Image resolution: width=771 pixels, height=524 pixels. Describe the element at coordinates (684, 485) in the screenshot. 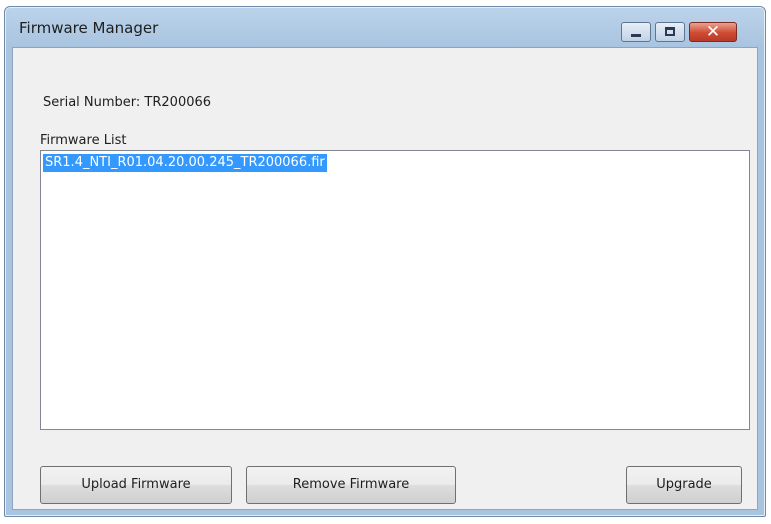

I see `upgrade-button: Upgrade` at that location.